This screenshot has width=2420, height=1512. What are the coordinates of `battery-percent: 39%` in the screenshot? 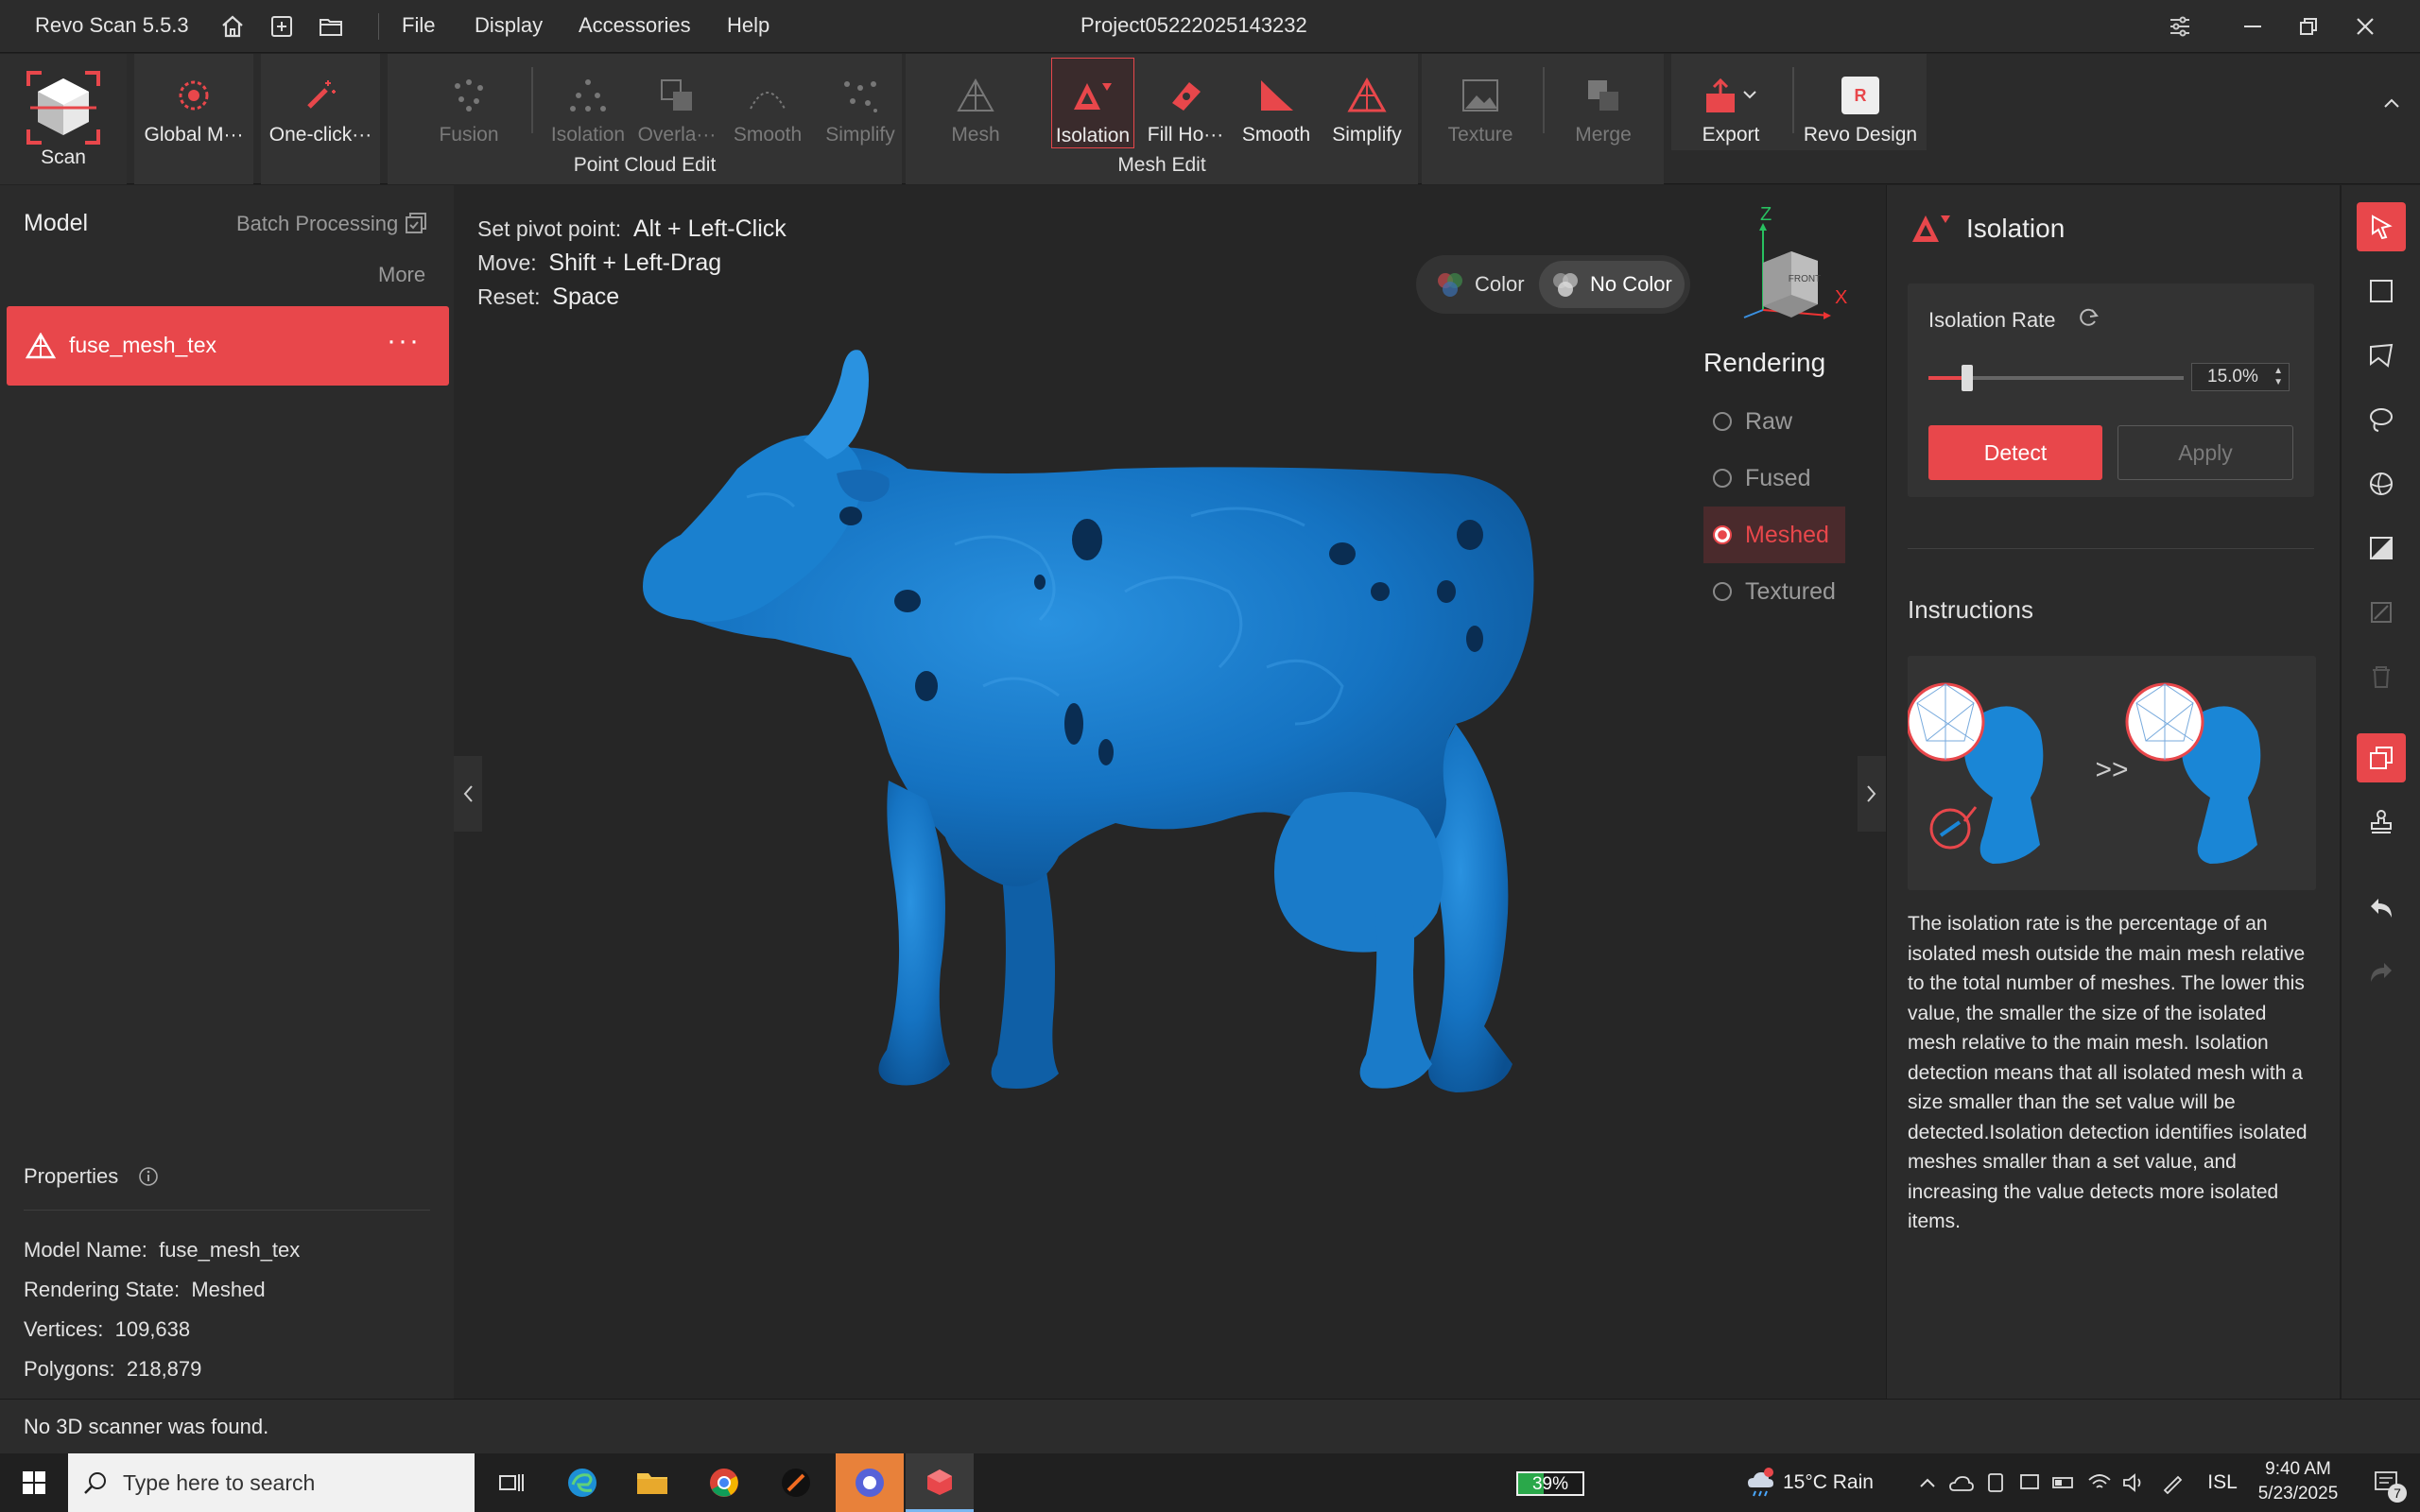 It's located at (1550, 1484).